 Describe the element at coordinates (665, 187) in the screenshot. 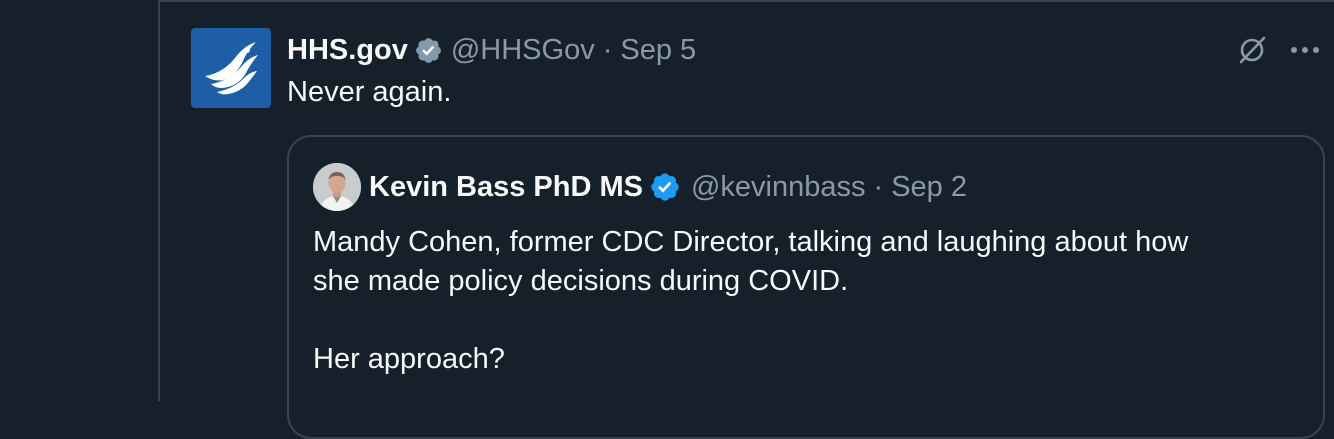

I see `blue-verified-badge-icon` at that location.